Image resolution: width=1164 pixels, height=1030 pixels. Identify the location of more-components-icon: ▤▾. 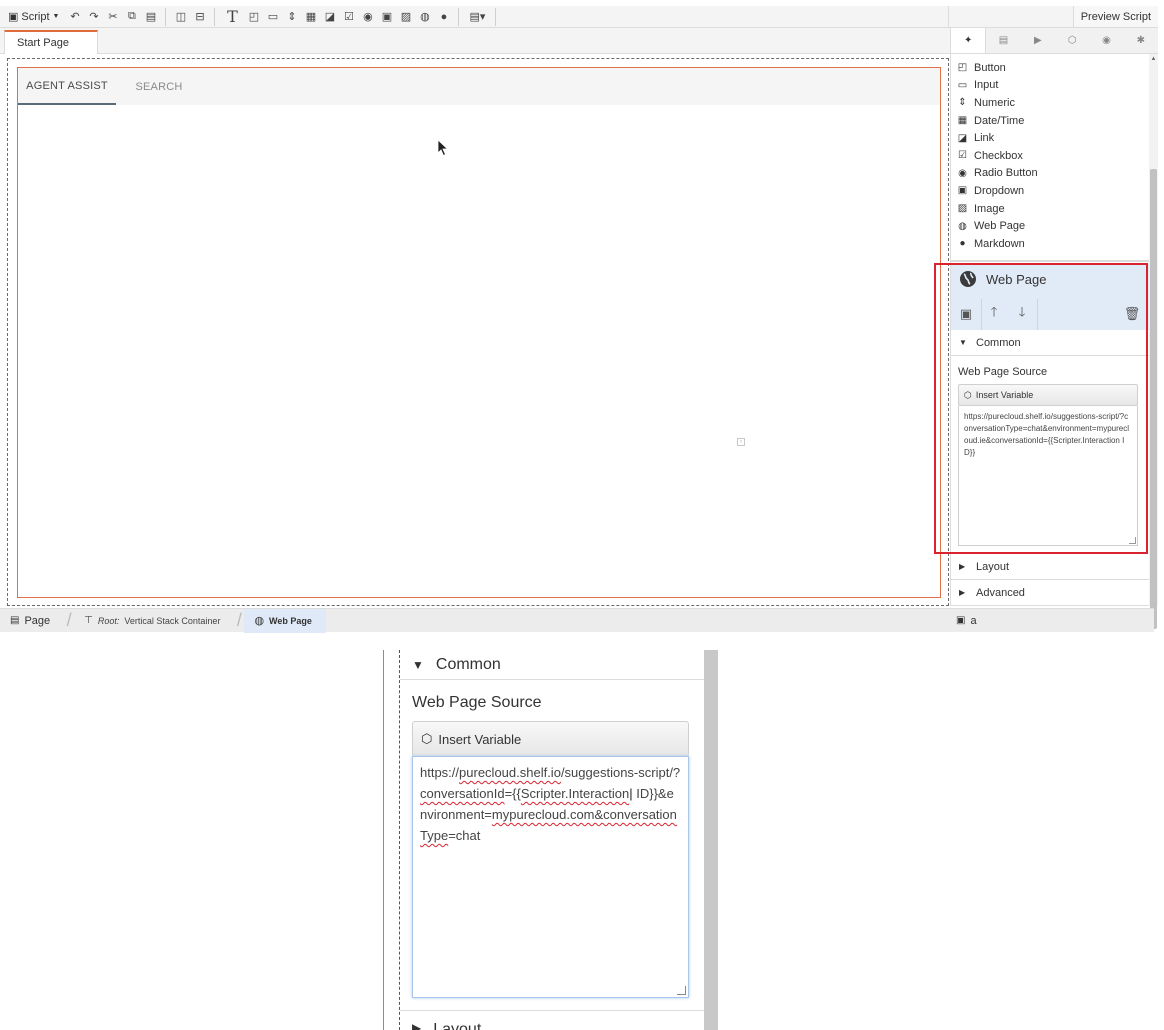
(477, 17).